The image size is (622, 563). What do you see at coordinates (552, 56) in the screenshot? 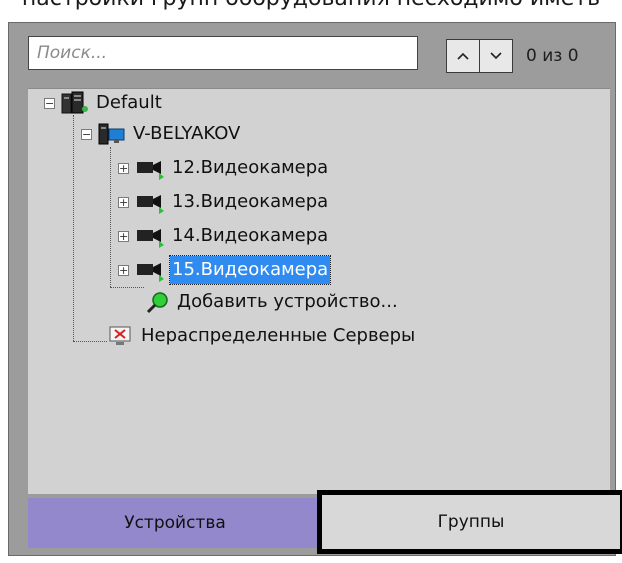
I see `search-counter: 0 из 0` at bounding box center [552, 56].